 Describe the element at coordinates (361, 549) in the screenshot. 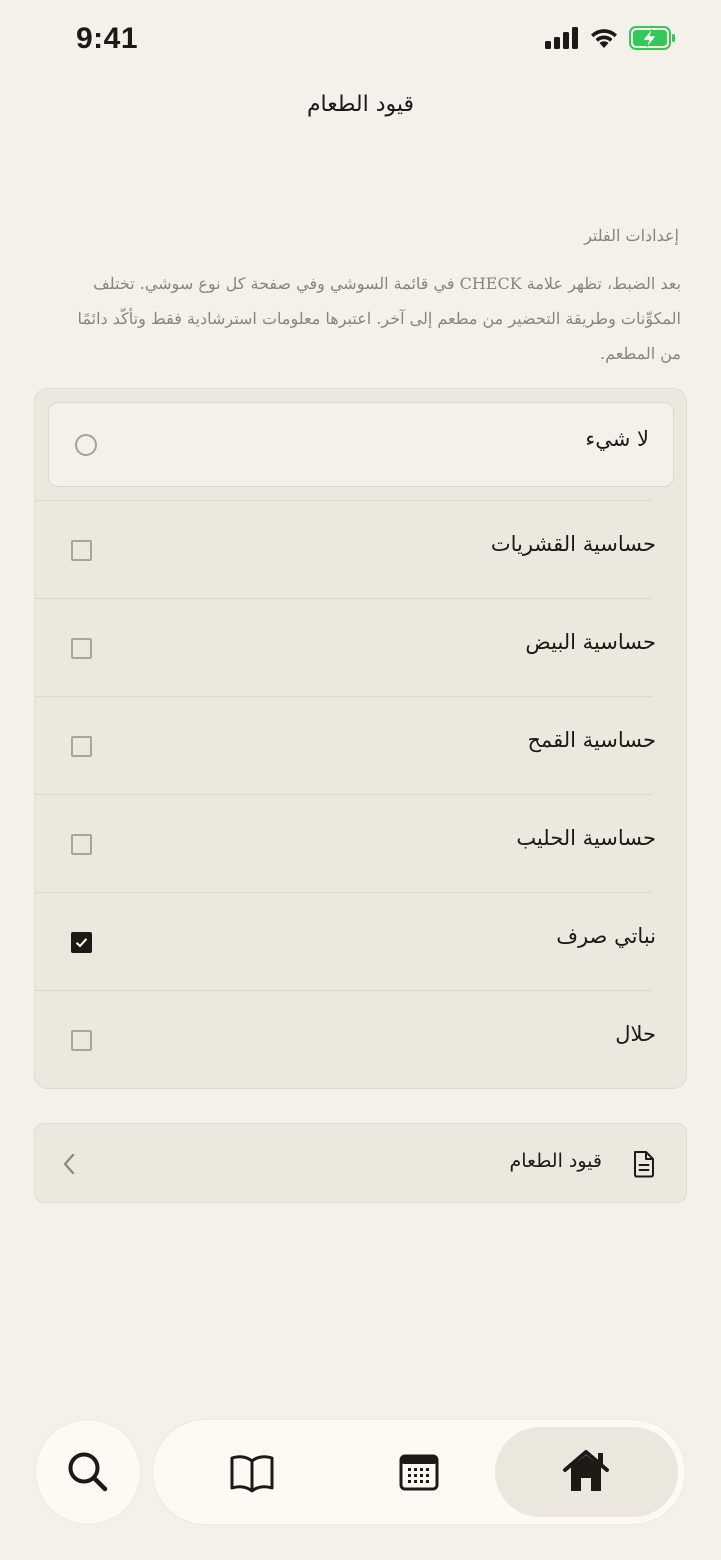

I see `option-shellfish-allergy: حساسية القشريات` at that location.